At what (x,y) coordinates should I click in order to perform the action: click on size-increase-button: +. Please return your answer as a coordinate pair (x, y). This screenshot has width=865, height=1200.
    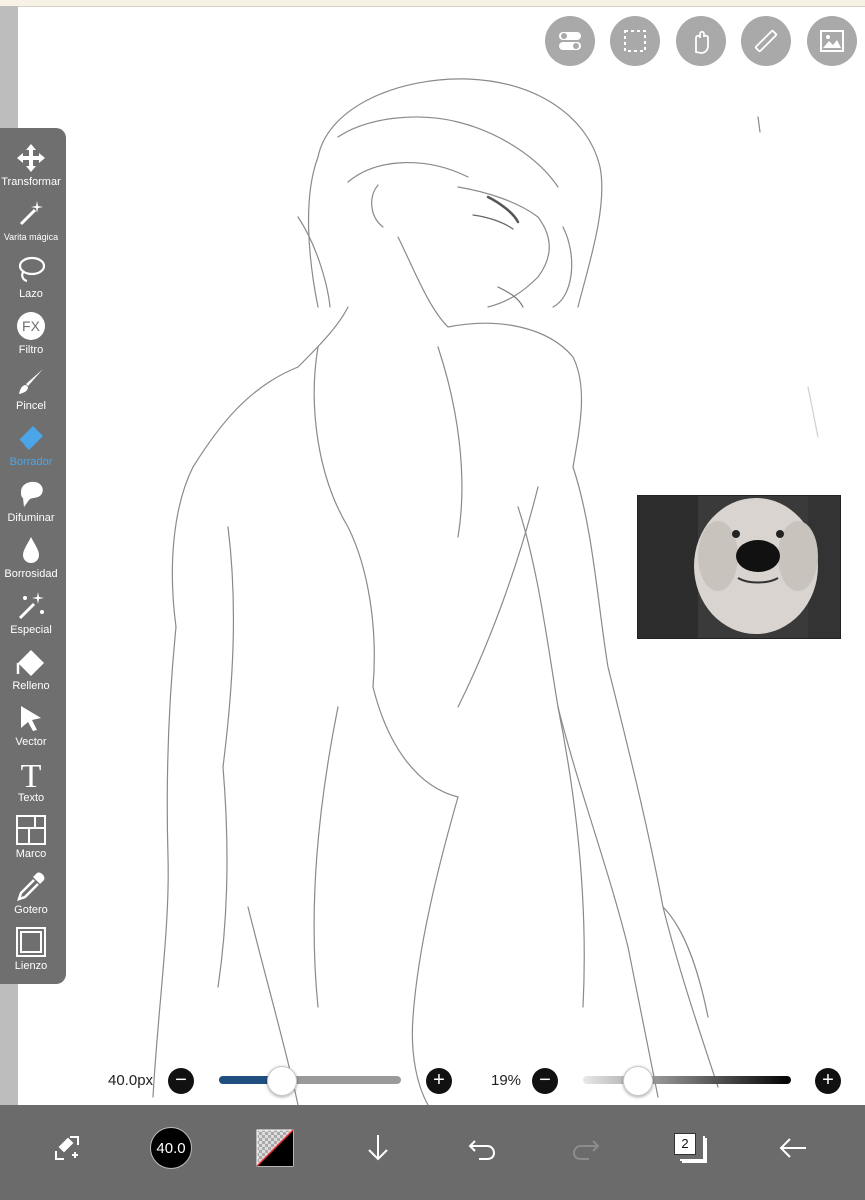
    Looking at the image, I should click on (439, 1081).